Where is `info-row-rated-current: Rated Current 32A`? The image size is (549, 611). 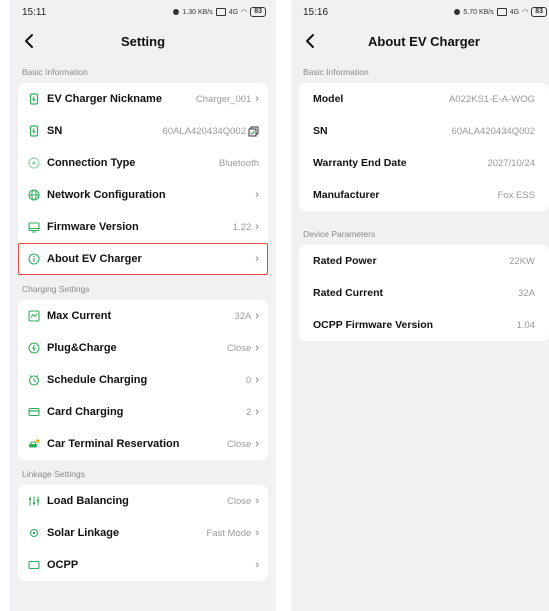 info-row-rated-current: Rated Current 32A is located at coordinates (424, 293).